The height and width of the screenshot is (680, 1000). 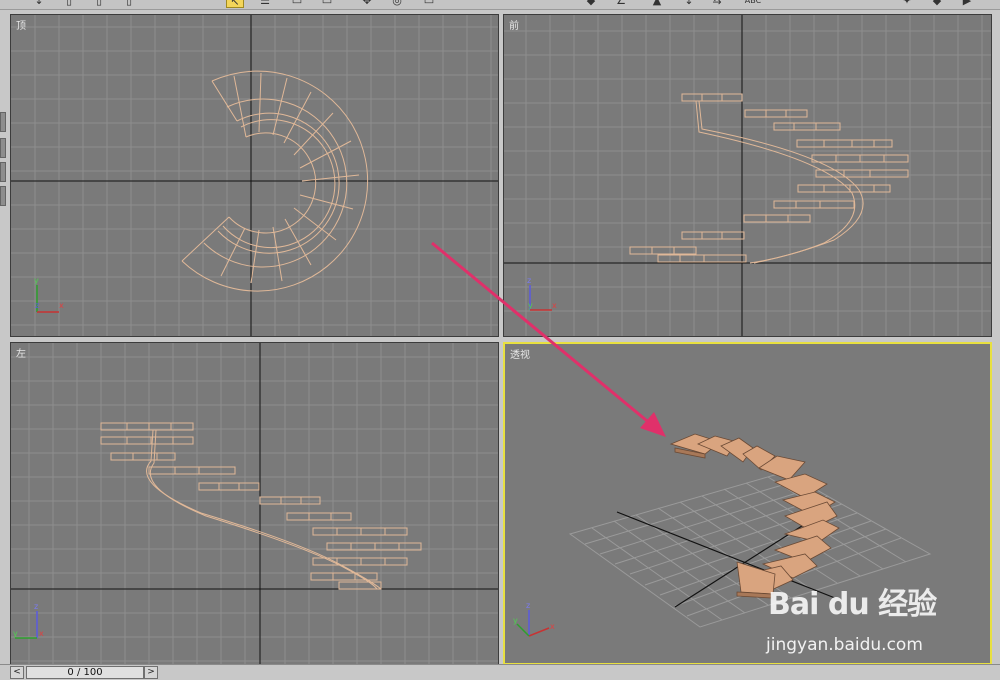 I want to click on watermark: Bai du 经验 jingyan.baidu.com, so click(x=860, y=618).